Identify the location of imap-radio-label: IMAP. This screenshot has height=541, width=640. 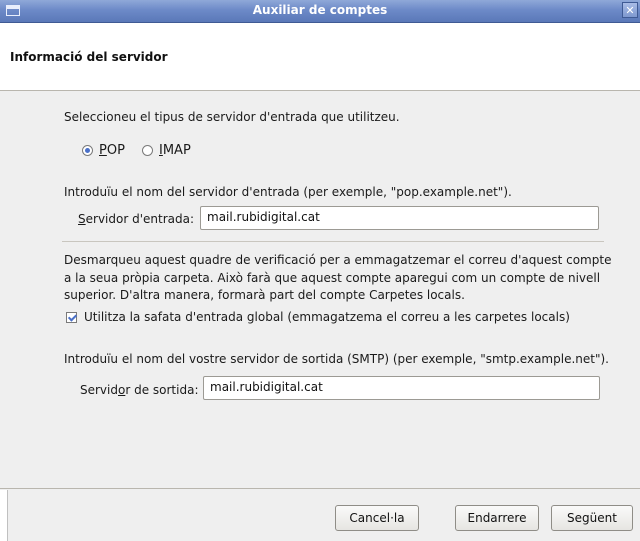
(175, 150).